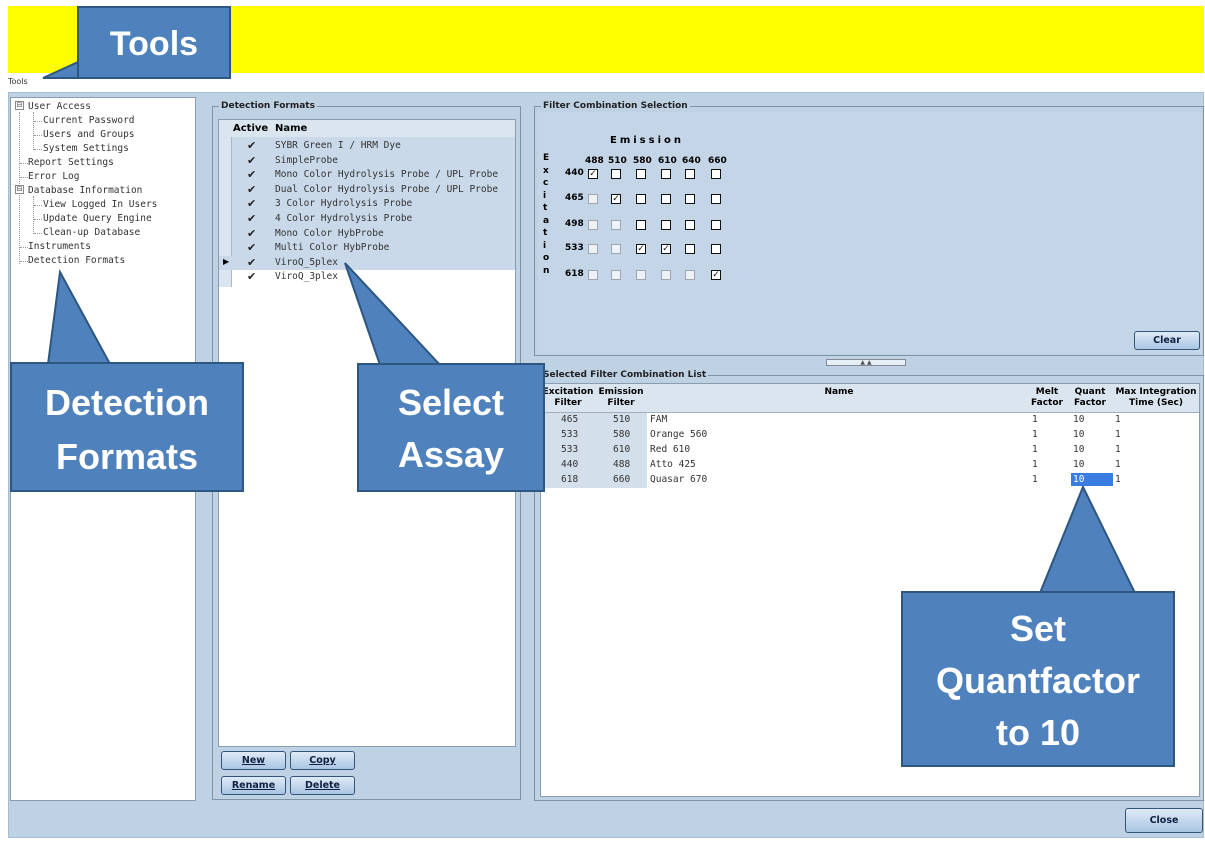 The width and height of the screenshot is (1205, 841). What do you see at coordinates (59, 106) in the screenshot?
I see `tree-item-user-access: User Access` at bounding box center [59, 106].